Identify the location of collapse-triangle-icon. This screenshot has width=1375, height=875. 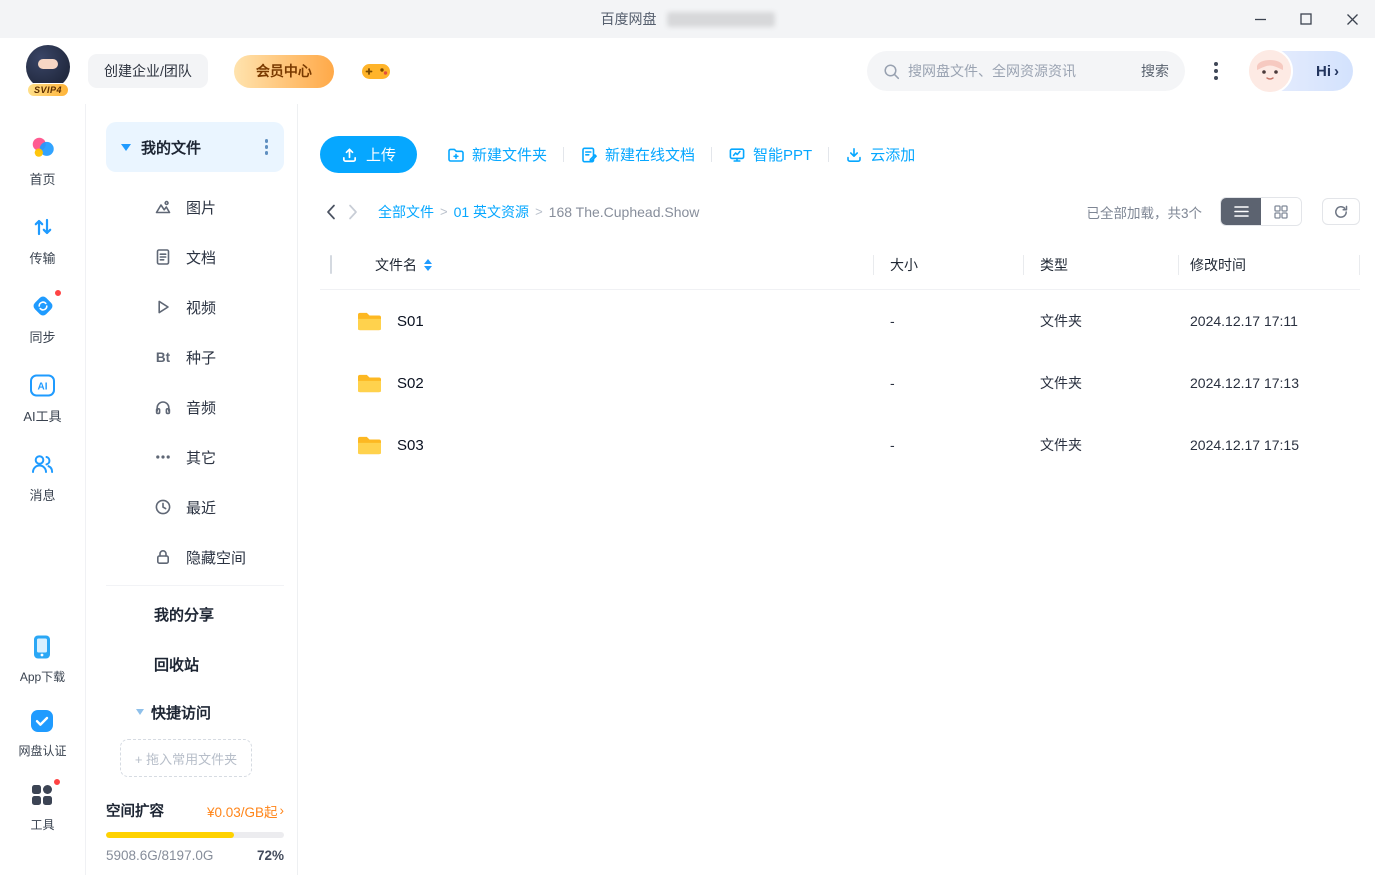
(126, 147).